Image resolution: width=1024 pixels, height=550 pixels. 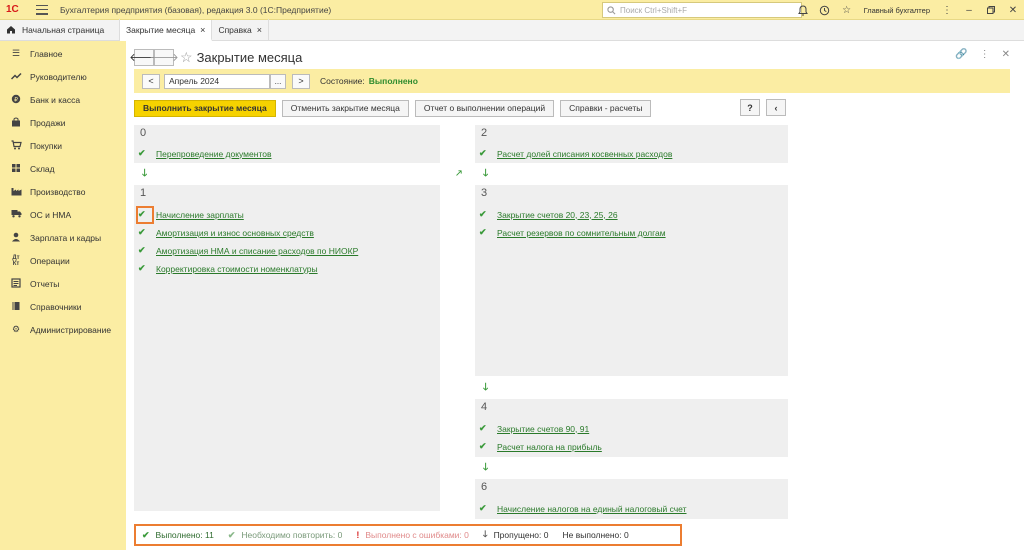 What do you see at coordinates (235, 233) in the screenshot?
I see `operation-link: Амортизация и износ основных средств` at bounding box center [235, 233].